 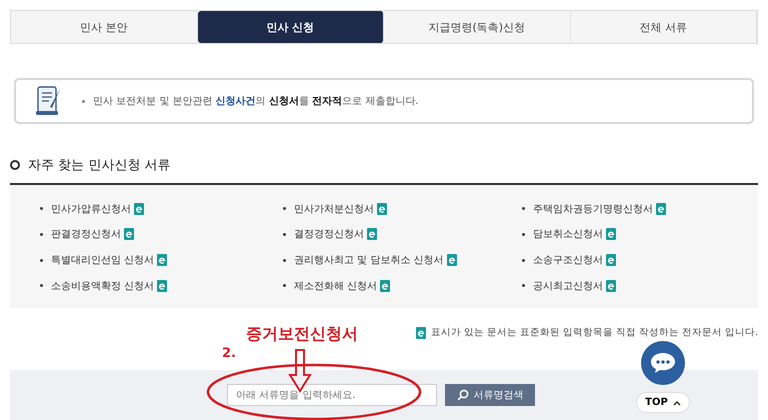 What do you see at coordinates (104, 27) in the screenshot?
I see `tab: 민사 본안` at bounding box center [104, 27].